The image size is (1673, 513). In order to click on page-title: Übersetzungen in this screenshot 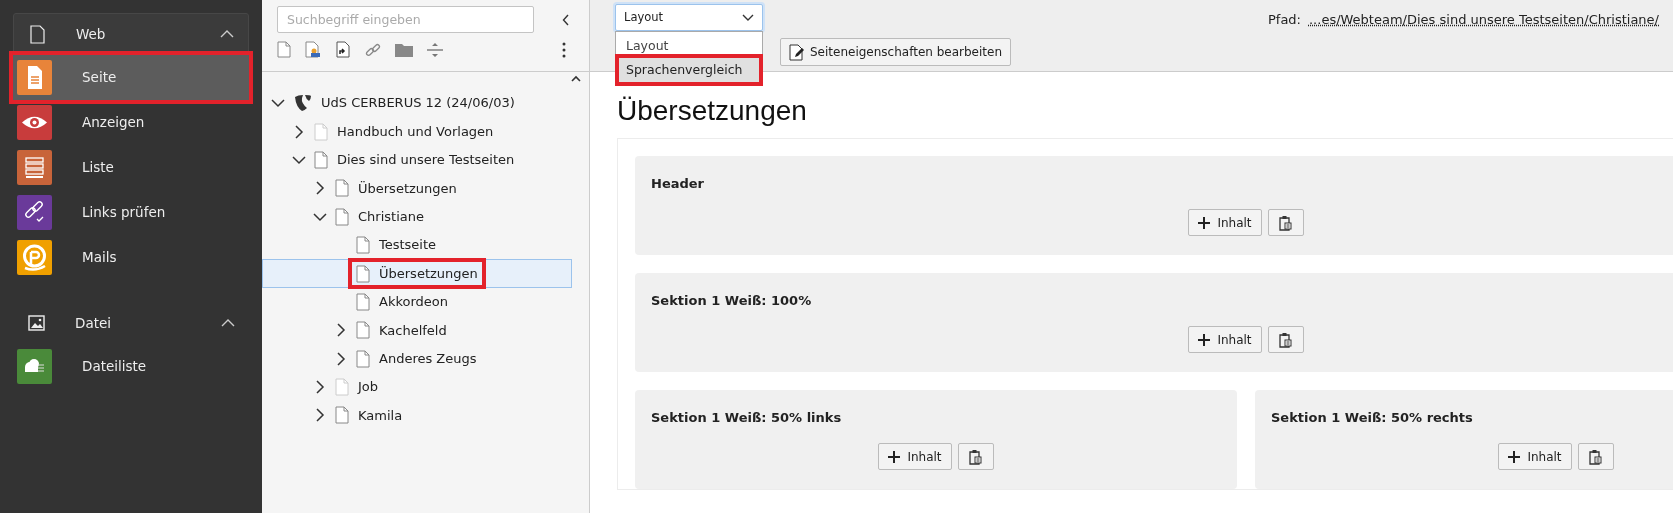, I will do `click(712, 111)`.